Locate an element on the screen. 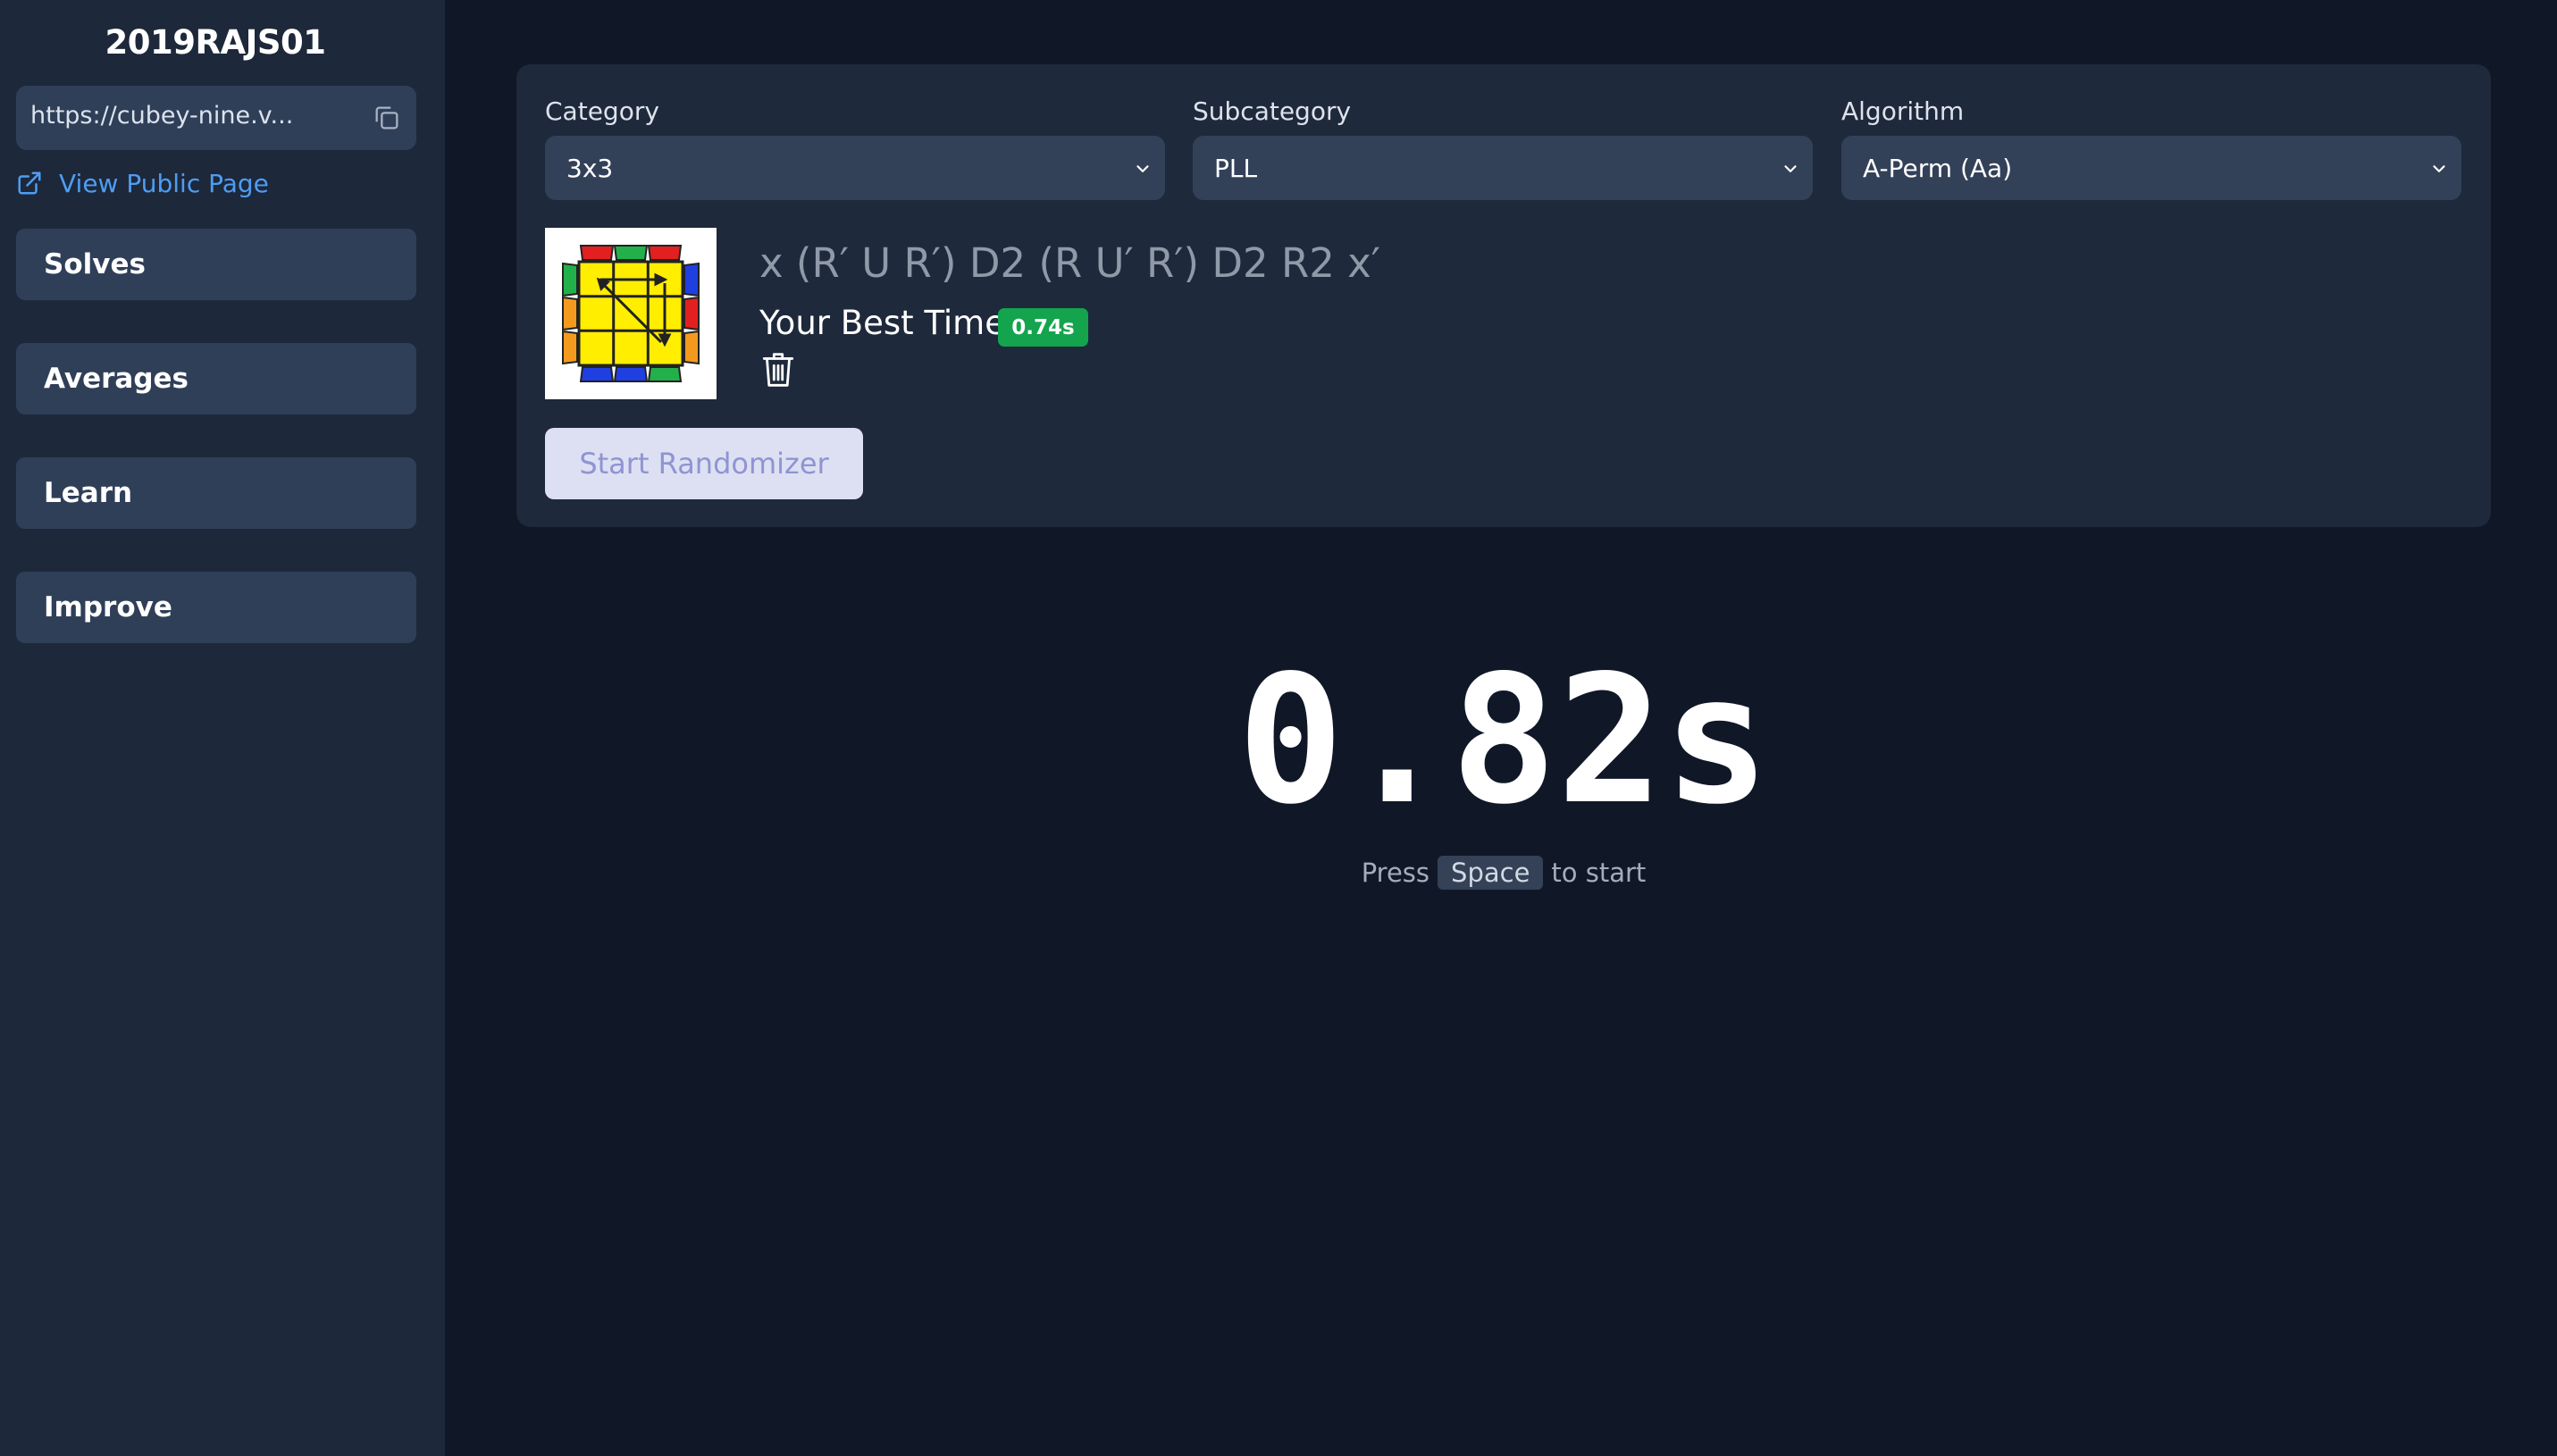 The image size is (2557, 1456). hint-after: to start is located at coordinates (1599, 873).